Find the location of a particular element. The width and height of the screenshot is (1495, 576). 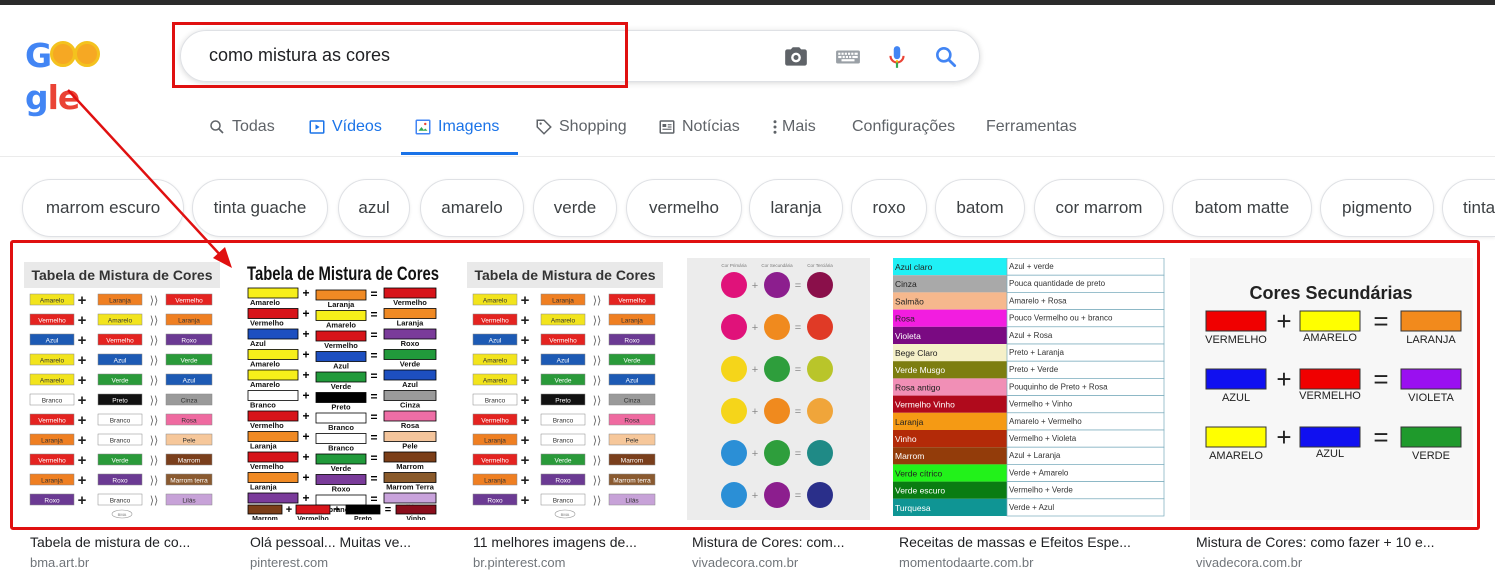

keyboard-icon is located at coordinates (848, 57).